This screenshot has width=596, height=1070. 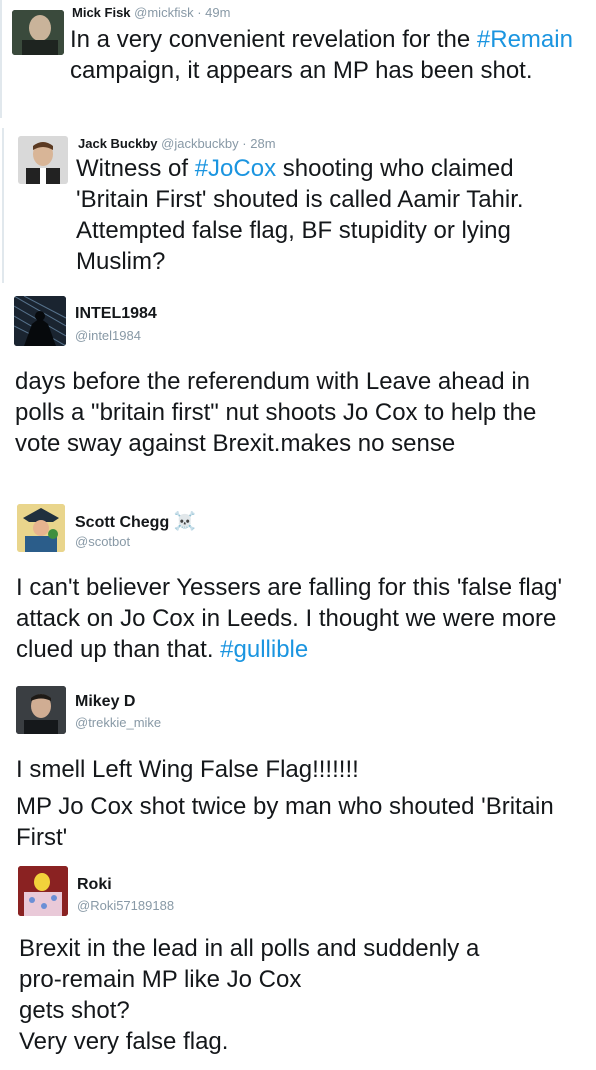 I want to click on timestamp: 49m, so click(x=217, y=12).